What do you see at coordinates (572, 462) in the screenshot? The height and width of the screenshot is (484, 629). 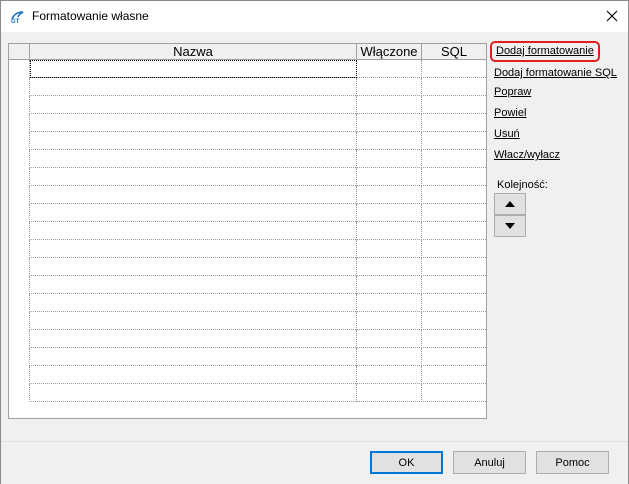 I see `help-button: Pomoc` at bounding box center [572, 462].